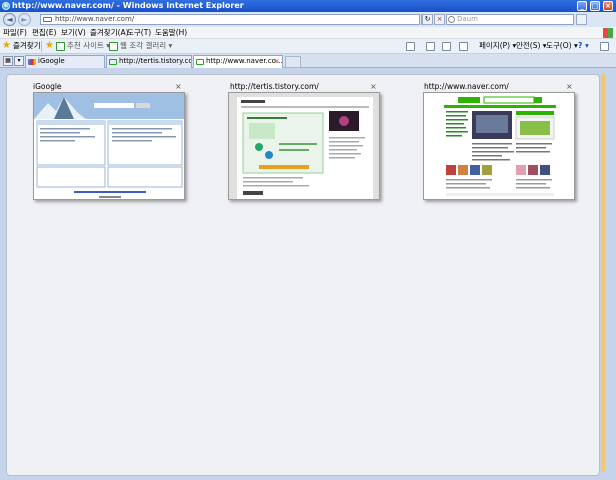 Image resolution: width=616 pixels, height=480 pixels. Describe the element at coordinates (581, 19) in the screenshot. I see `search-button` at that location.